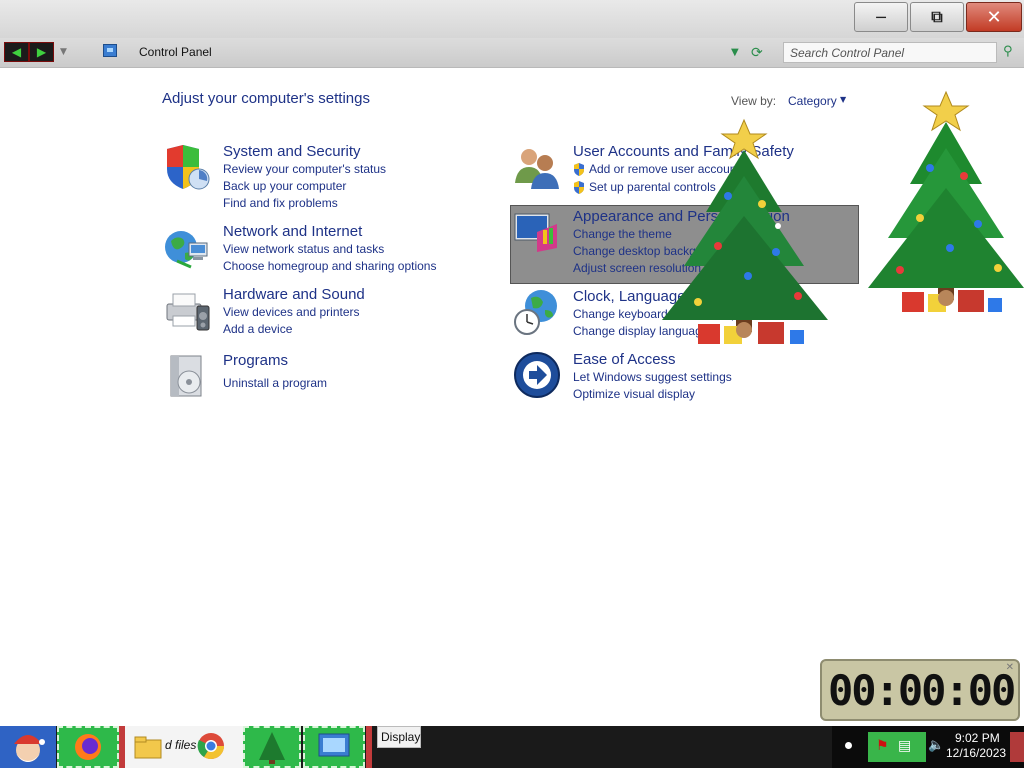 Image resolution: width=1024 pixels, height=768 pixels. Describe the element at coordinates (186, 376) in the screenshot. I see `programs-box-icon` at that location.